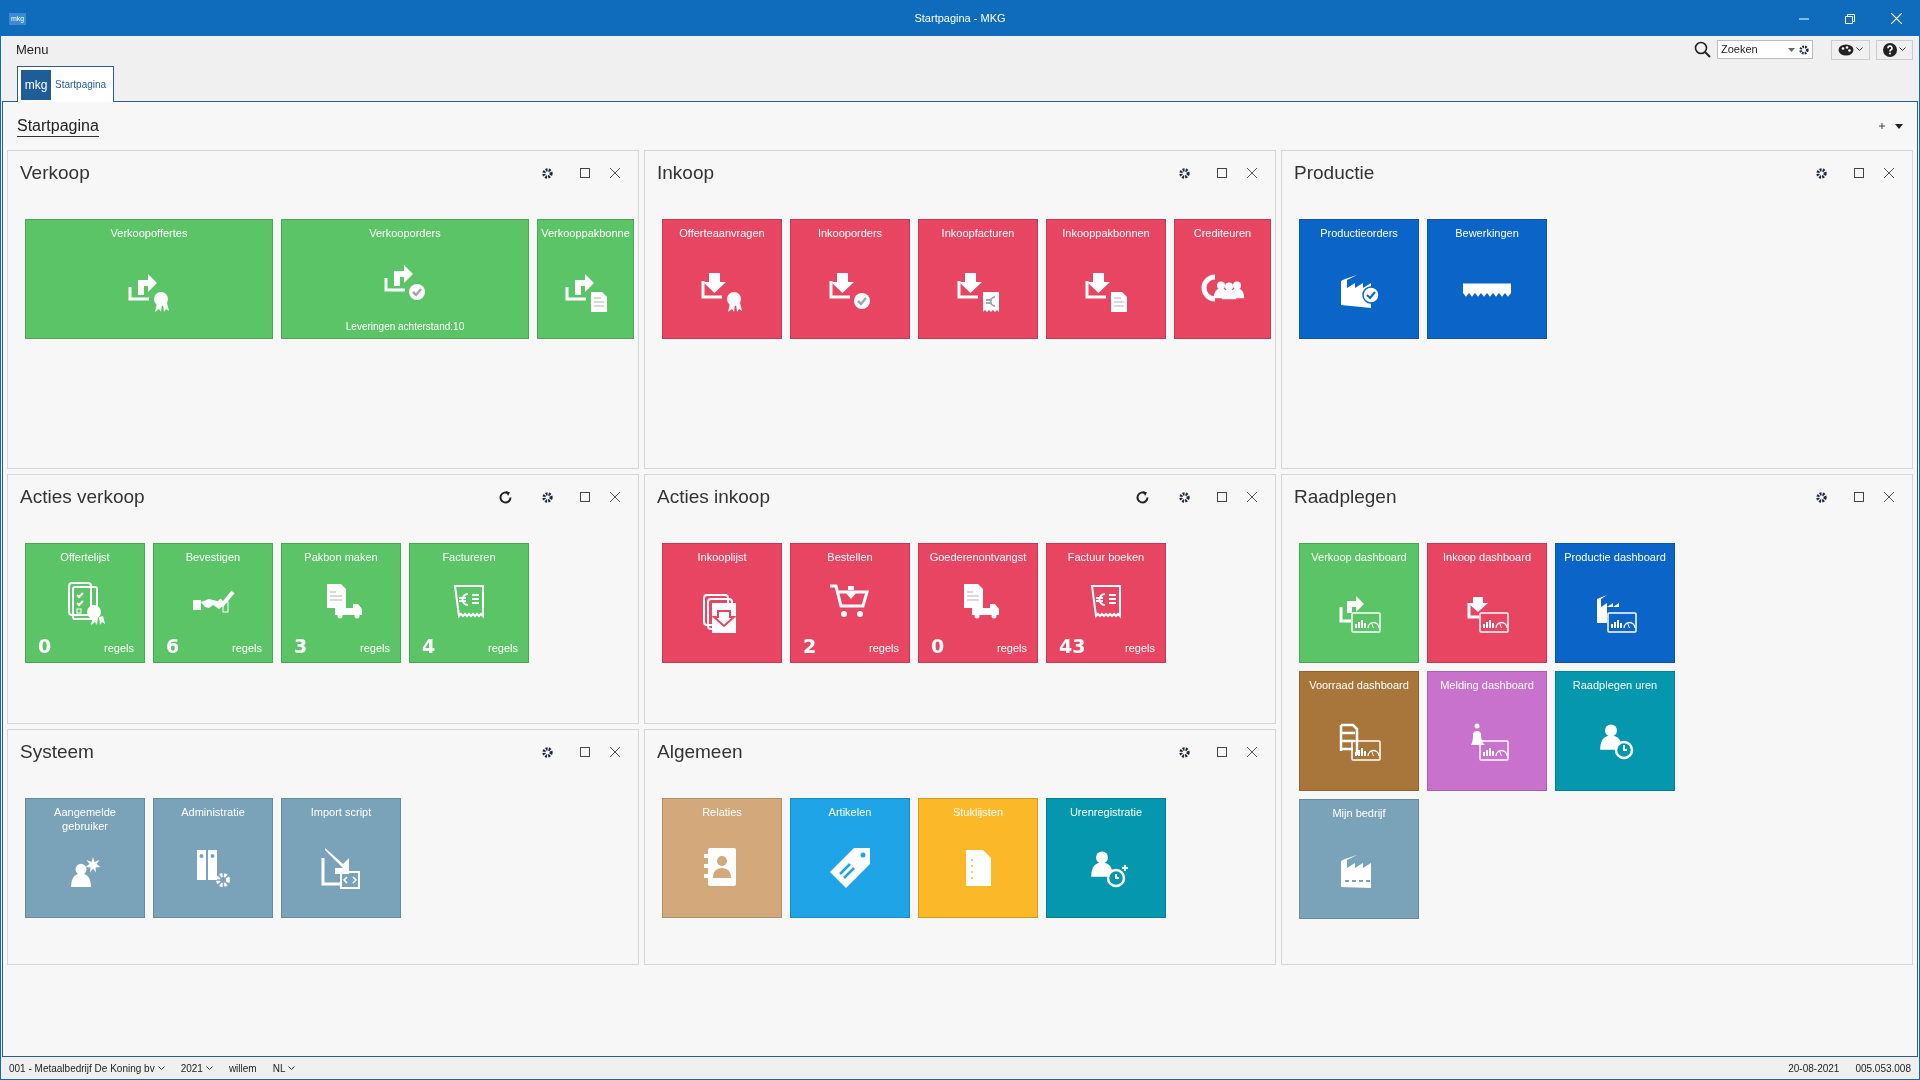 The image size is (1920, 1080). I want to click on tile-button: Productieorders, so click(1359, 279).